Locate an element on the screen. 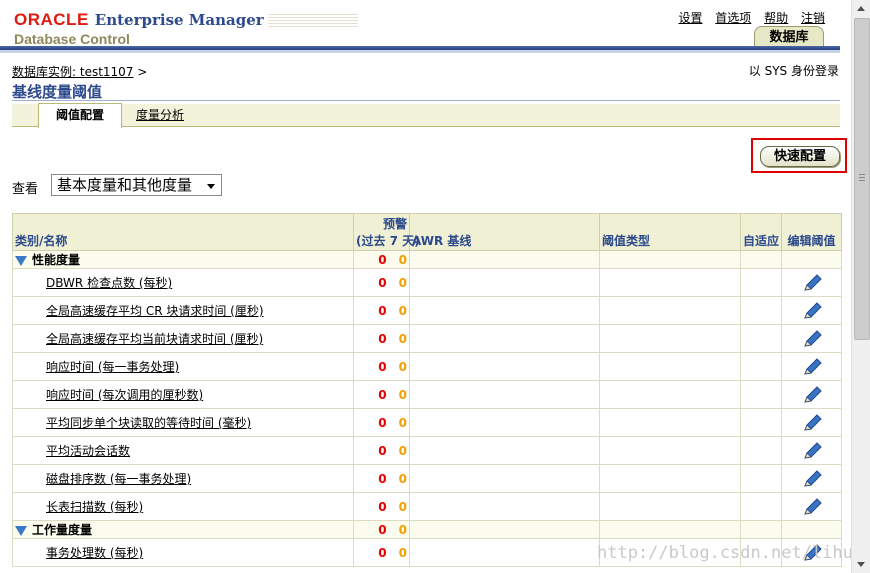 This screenshot has width=870, height=573. vertical-scrollbar is located at coordinates (860, 286).